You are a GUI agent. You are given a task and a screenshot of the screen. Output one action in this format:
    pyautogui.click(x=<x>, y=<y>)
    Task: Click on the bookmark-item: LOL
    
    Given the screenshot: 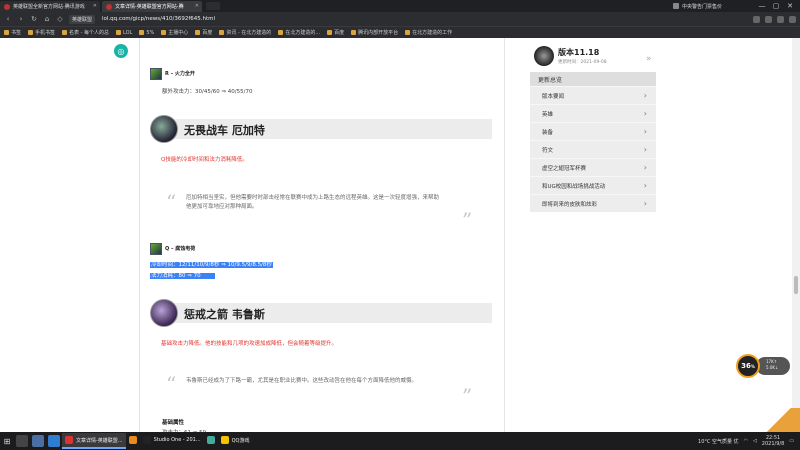 What is the action you would take?
    pyautogui.click(x=124, y=33)
    